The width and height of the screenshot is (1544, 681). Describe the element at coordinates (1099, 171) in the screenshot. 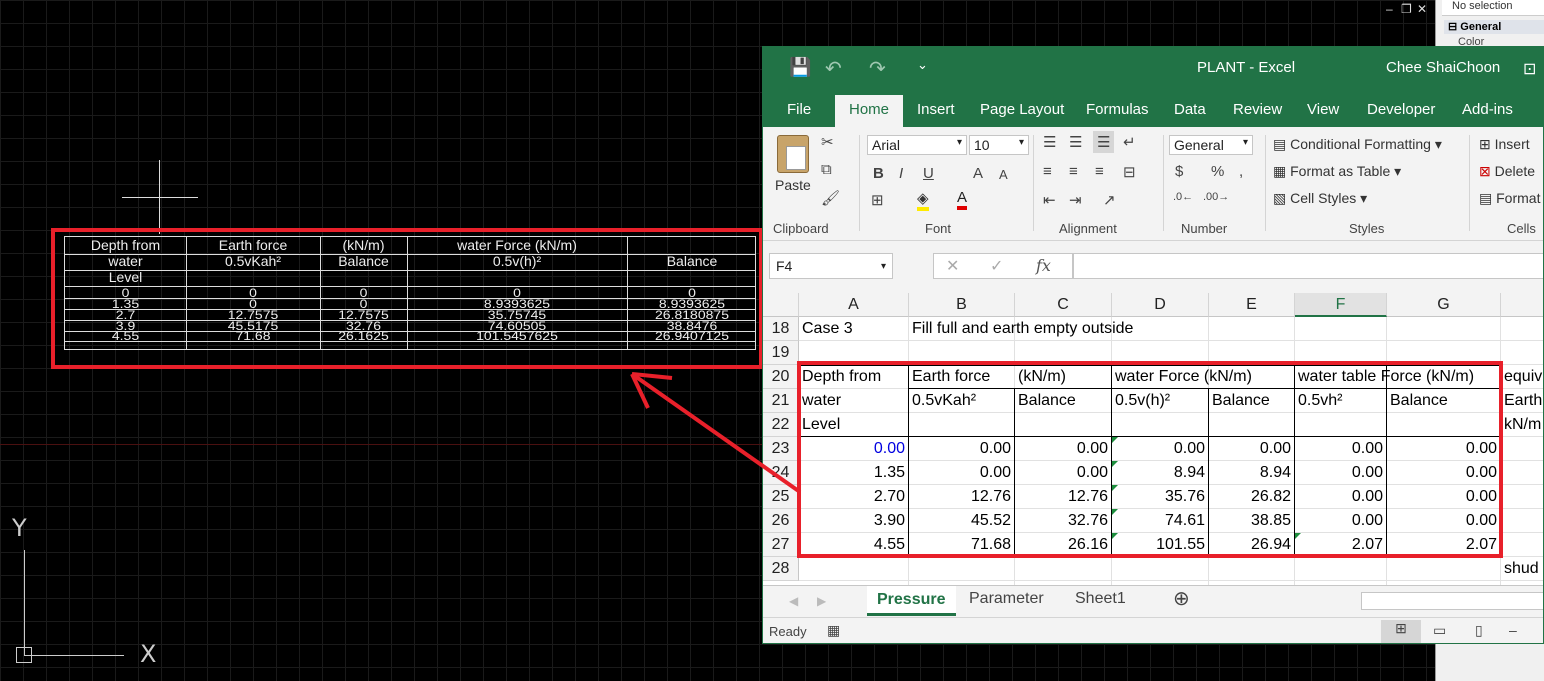

I see `align-right-icon: ≡` at that location.